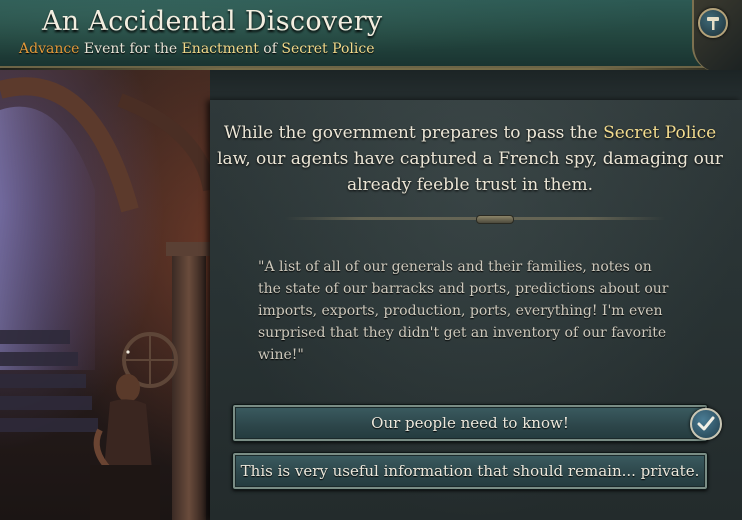 This screenshot has height=520, width=742. Describe the element at coordinates (130, 49) in the screenshot. I see `subtitle-text-1: Event for the` at that location.